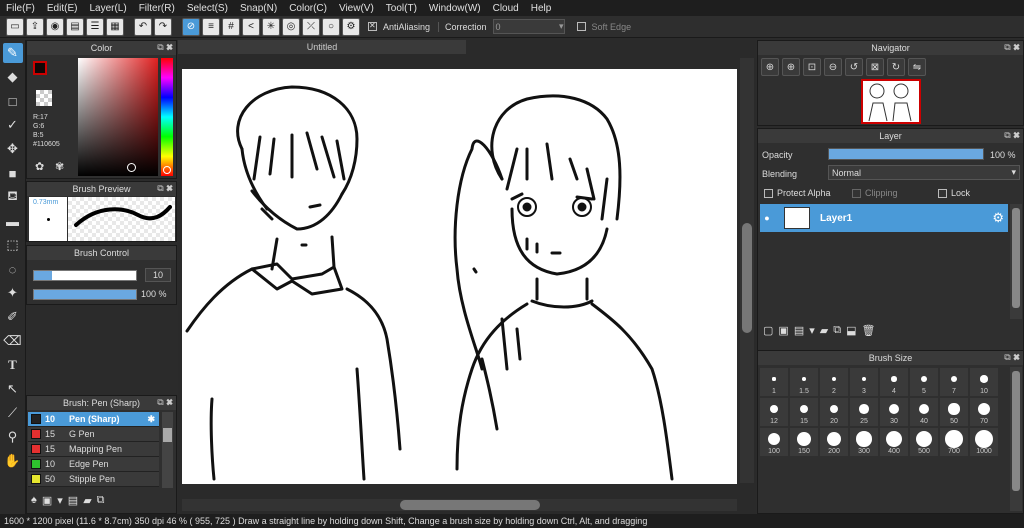  What do you see at coordinates (791, 67) in the screenshot?
I see `zoom-in-step-icon: ⊕` at bounding box center [791, 67].